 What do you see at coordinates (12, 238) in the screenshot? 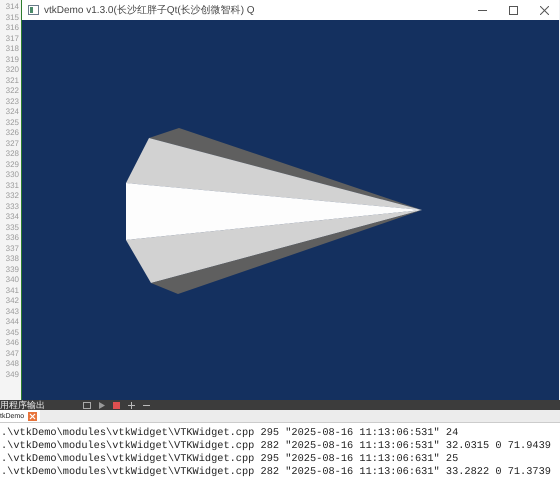
I see `line-number: 336` at bounding box center [12, 238].